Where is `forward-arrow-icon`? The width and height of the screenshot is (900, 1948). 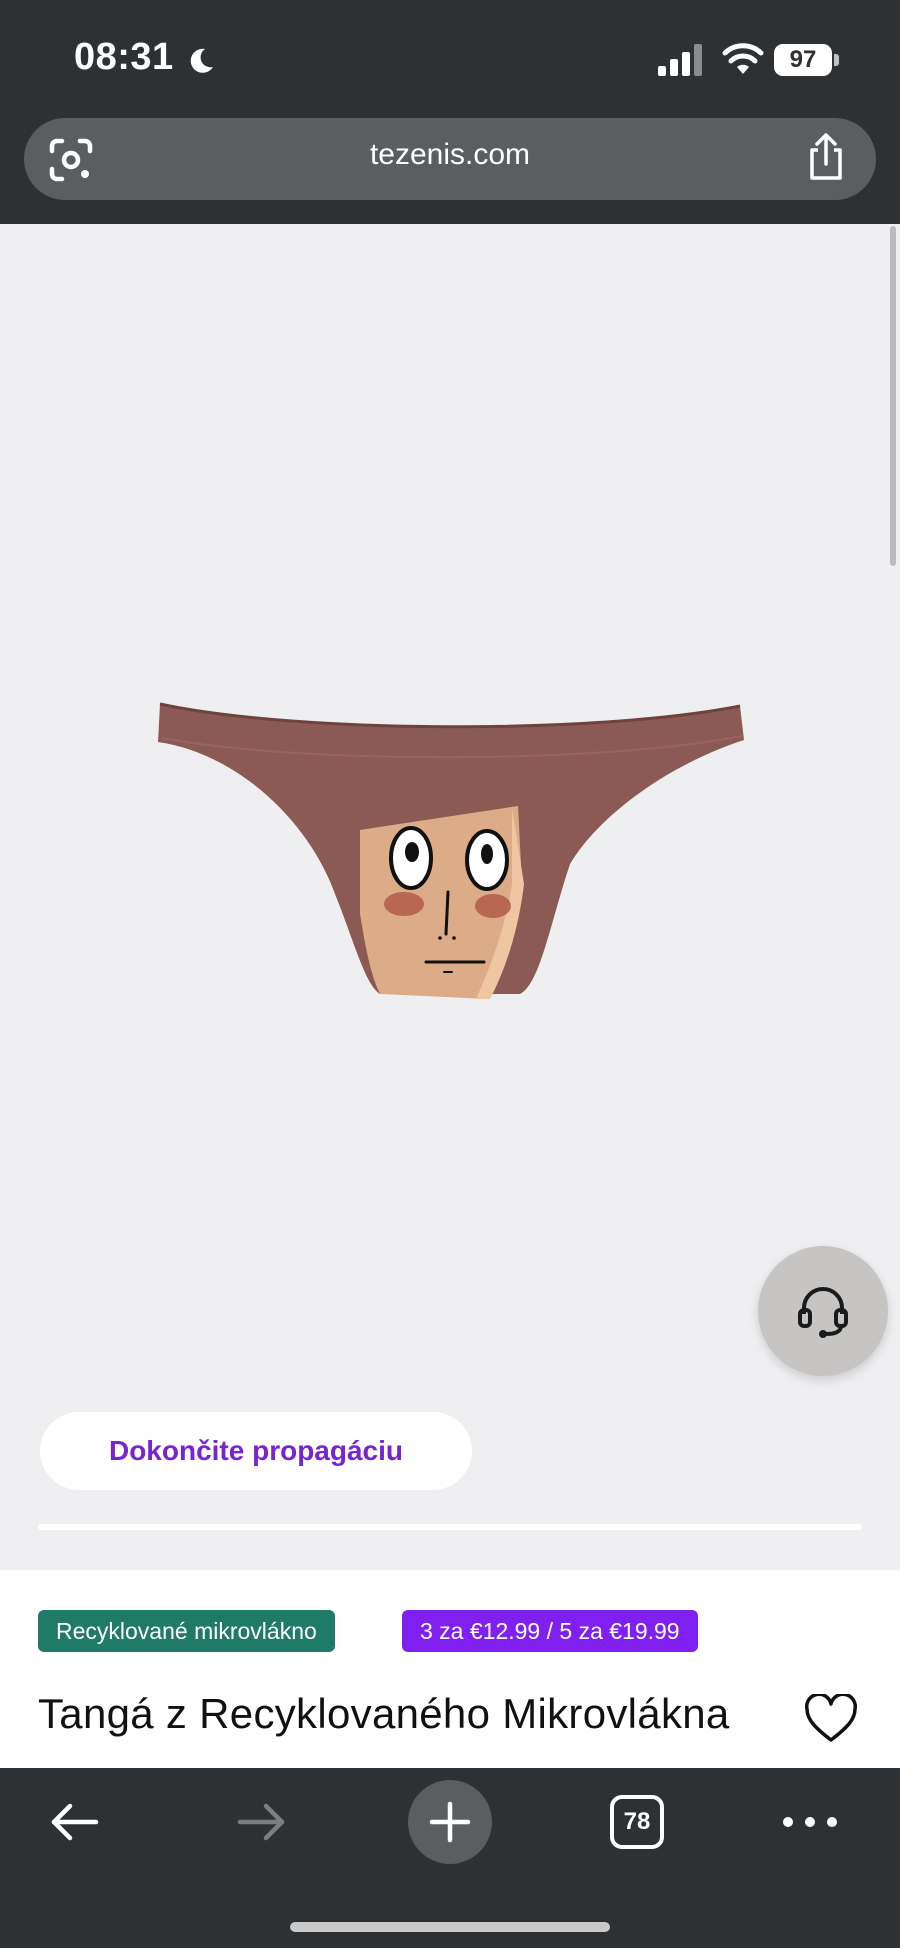
forward-arrow-icon is located at coordinates (262, 1822).